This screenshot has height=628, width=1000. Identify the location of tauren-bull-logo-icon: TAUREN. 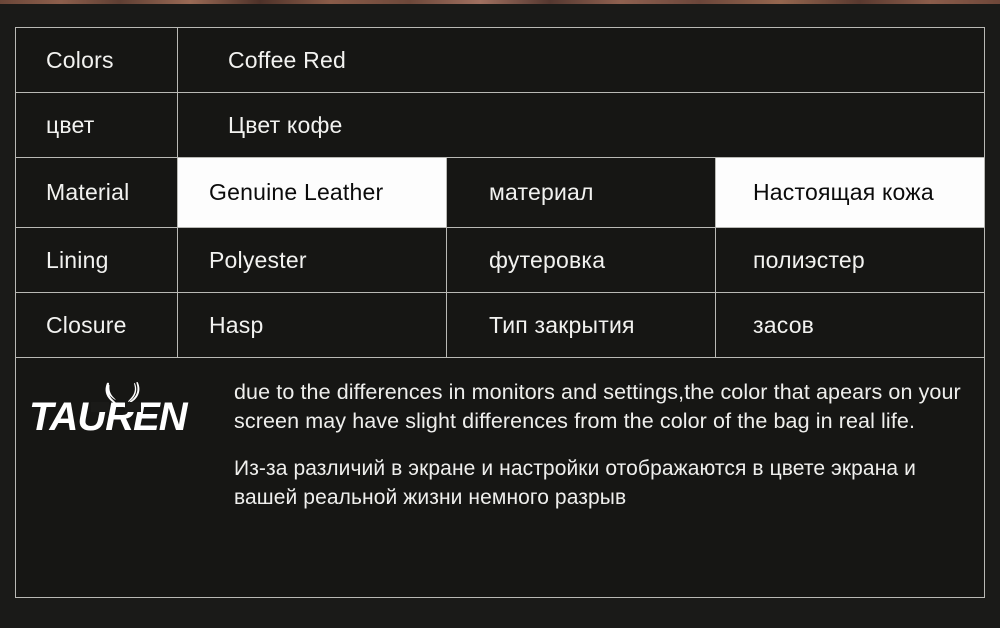
(109, 410).